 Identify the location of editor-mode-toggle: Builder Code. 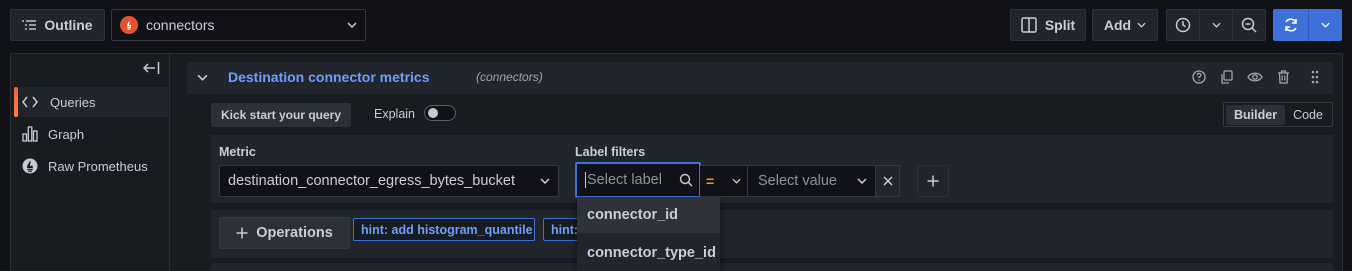
(1278, 114).